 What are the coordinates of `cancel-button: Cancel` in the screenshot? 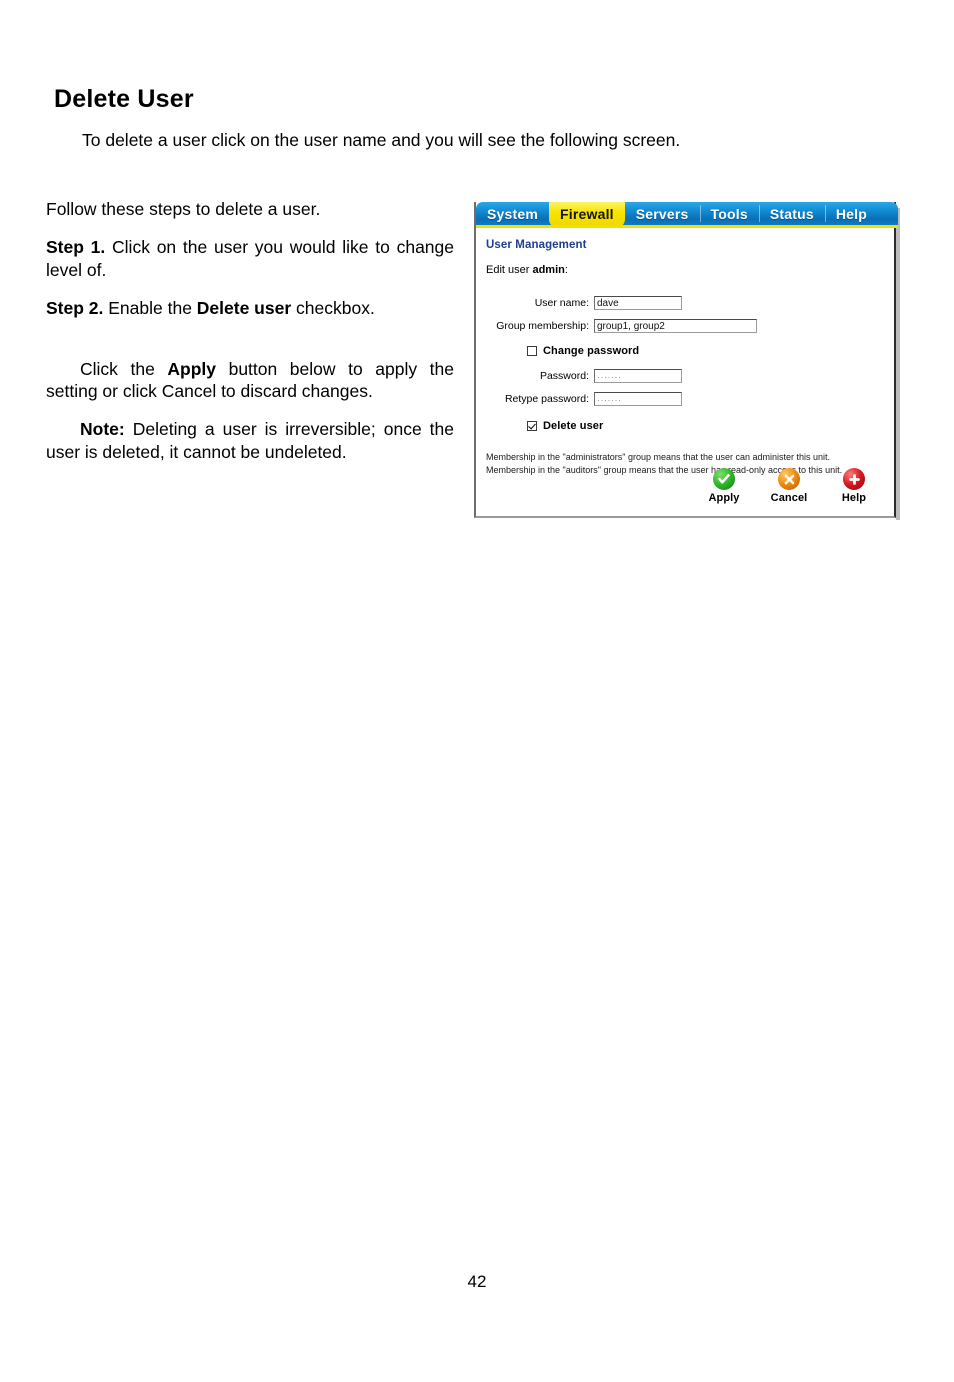 It's located at (789, 486).